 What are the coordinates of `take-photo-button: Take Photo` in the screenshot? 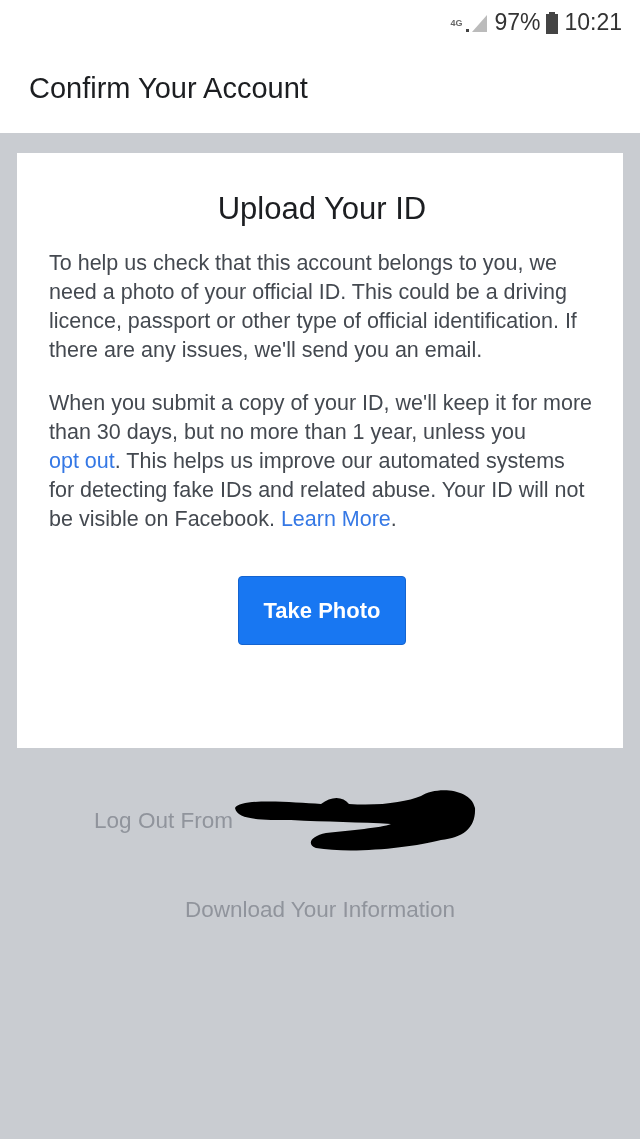 It's located at (322, 610).